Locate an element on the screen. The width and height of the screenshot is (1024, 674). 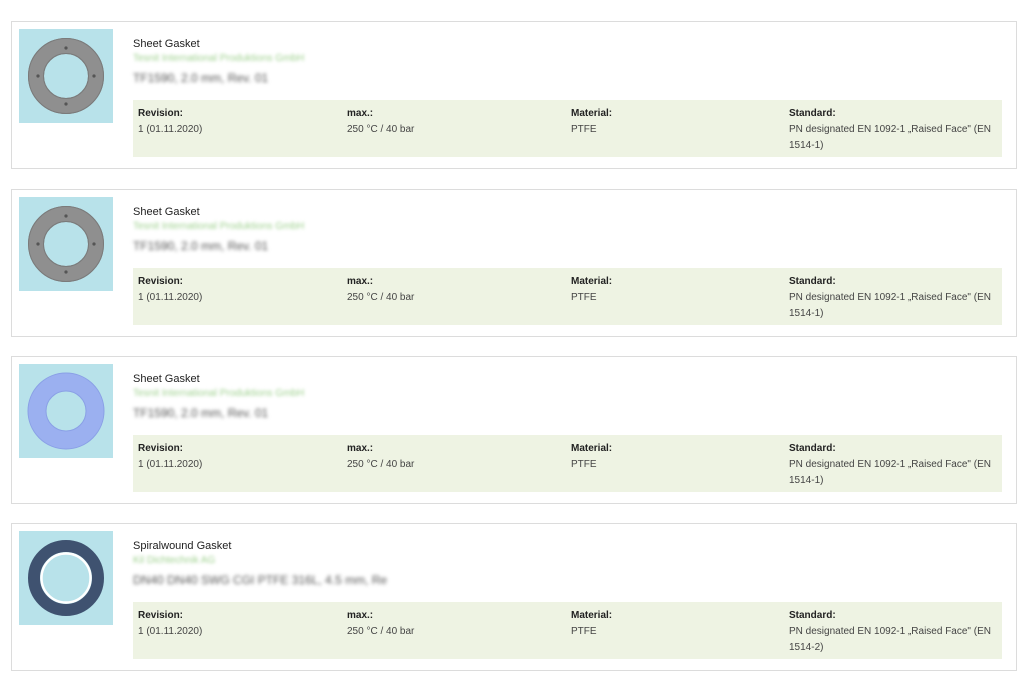
product-title: Spiralwound Gasket is located at coordinates (182, 546).